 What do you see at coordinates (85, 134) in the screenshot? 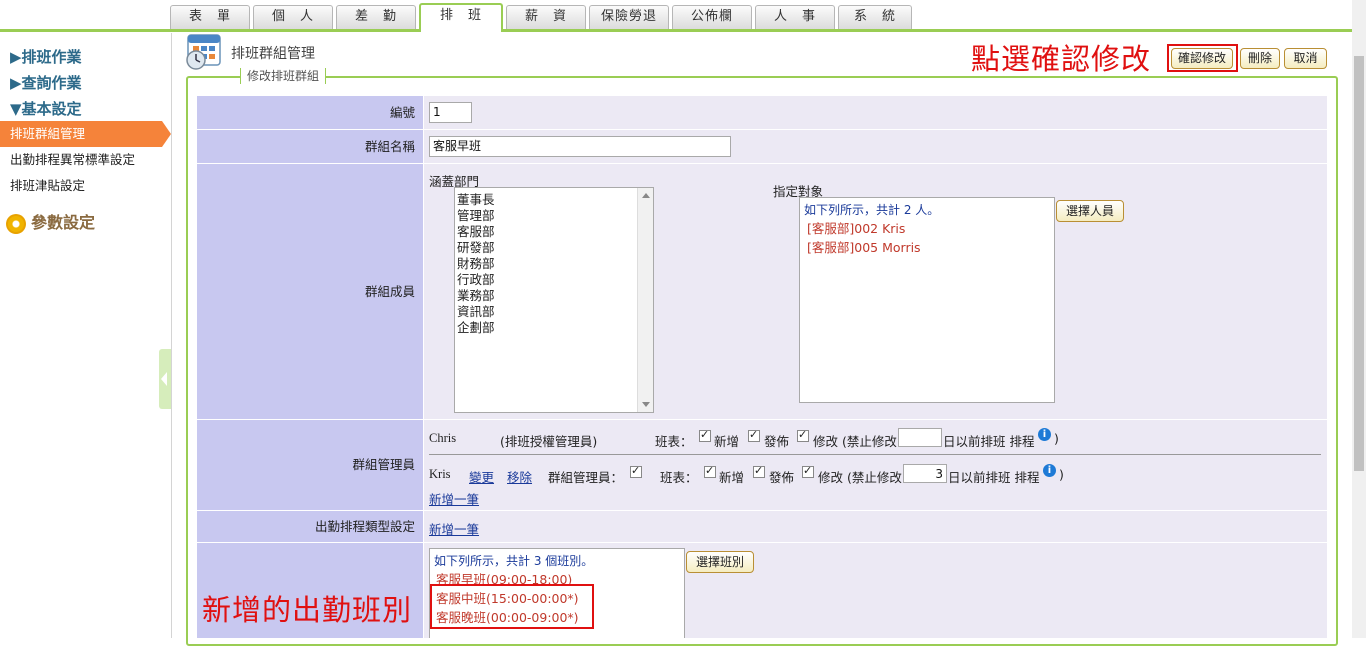
I see `sidebar-item-schedule-group: 排班群組管理` at bounding box center [85, 134].